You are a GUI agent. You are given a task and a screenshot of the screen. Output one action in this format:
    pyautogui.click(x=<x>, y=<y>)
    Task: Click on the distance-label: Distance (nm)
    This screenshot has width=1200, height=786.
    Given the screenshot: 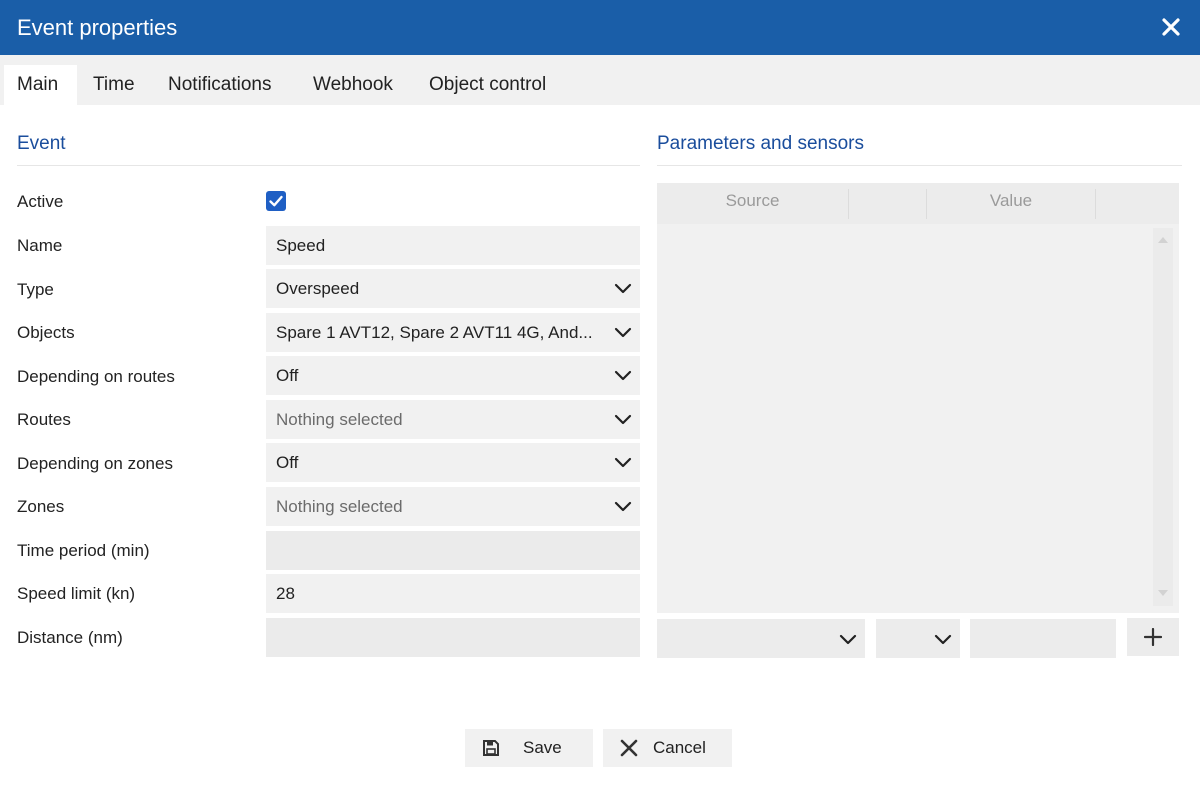 What is the action you would take?
    pyautogui.click(x=70, y=637)
    